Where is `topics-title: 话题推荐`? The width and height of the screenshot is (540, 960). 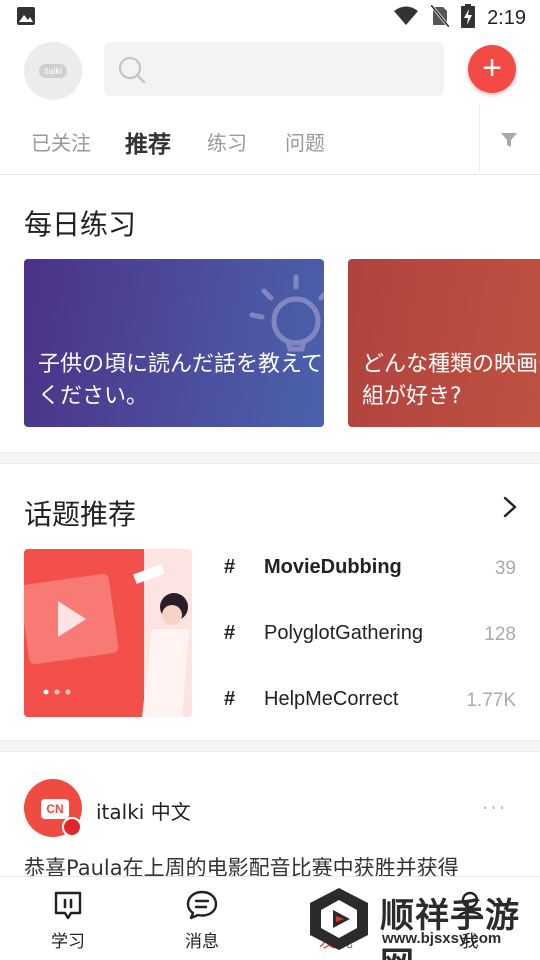 topics-title: 话题推荐 is located at coordinates (80, 514).